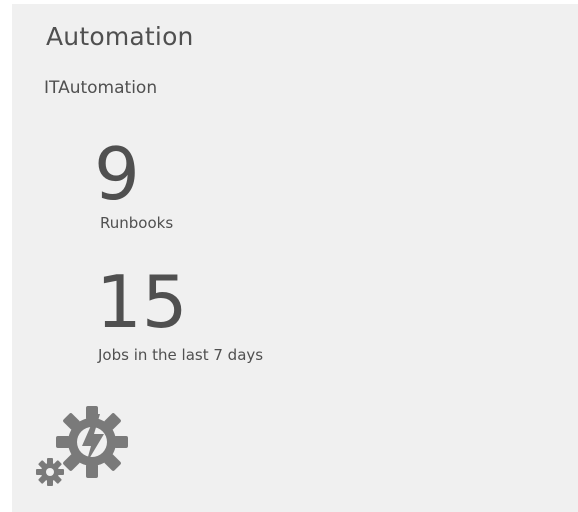  What do you see at coordinates (142, 302) in the screenshot?
I see `jobs-count: 15` at bounding box center [142, 302].